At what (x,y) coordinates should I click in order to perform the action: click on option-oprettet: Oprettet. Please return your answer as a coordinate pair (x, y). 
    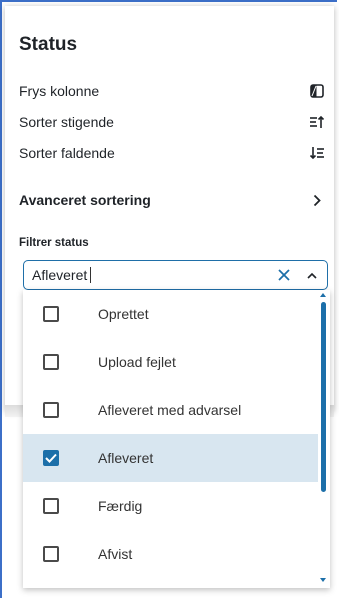
    Looking at the image, I should click on (170, 314).